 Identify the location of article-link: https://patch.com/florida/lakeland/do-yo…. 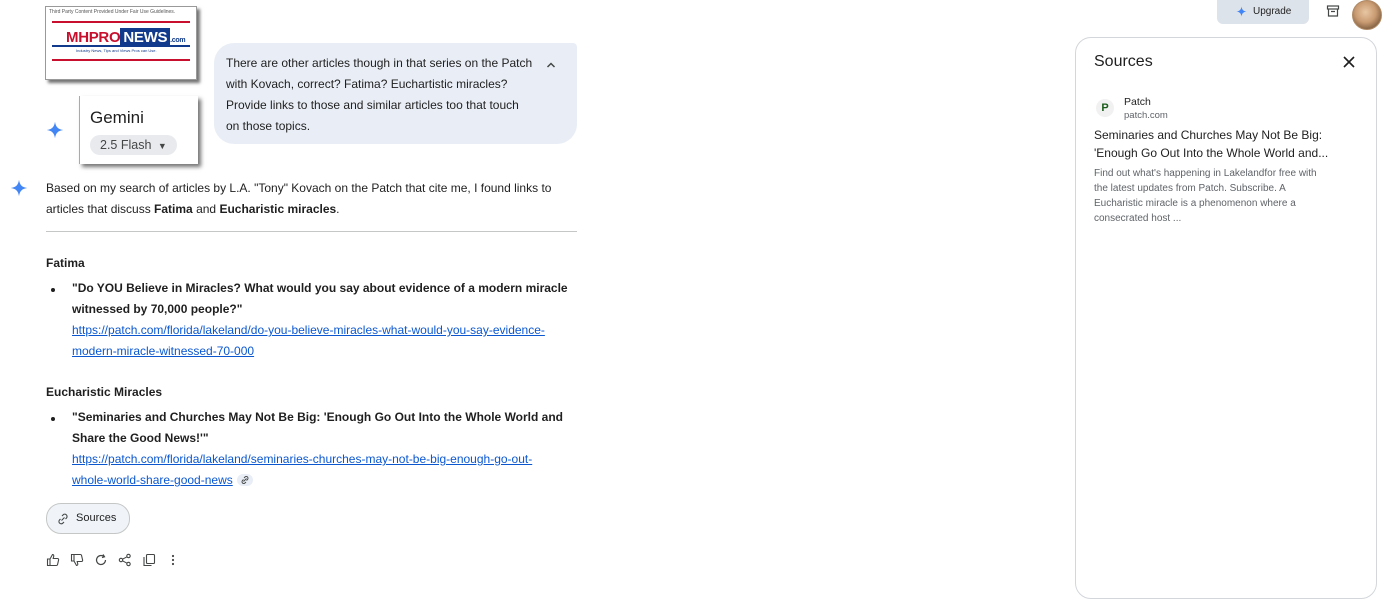
(324, 330).